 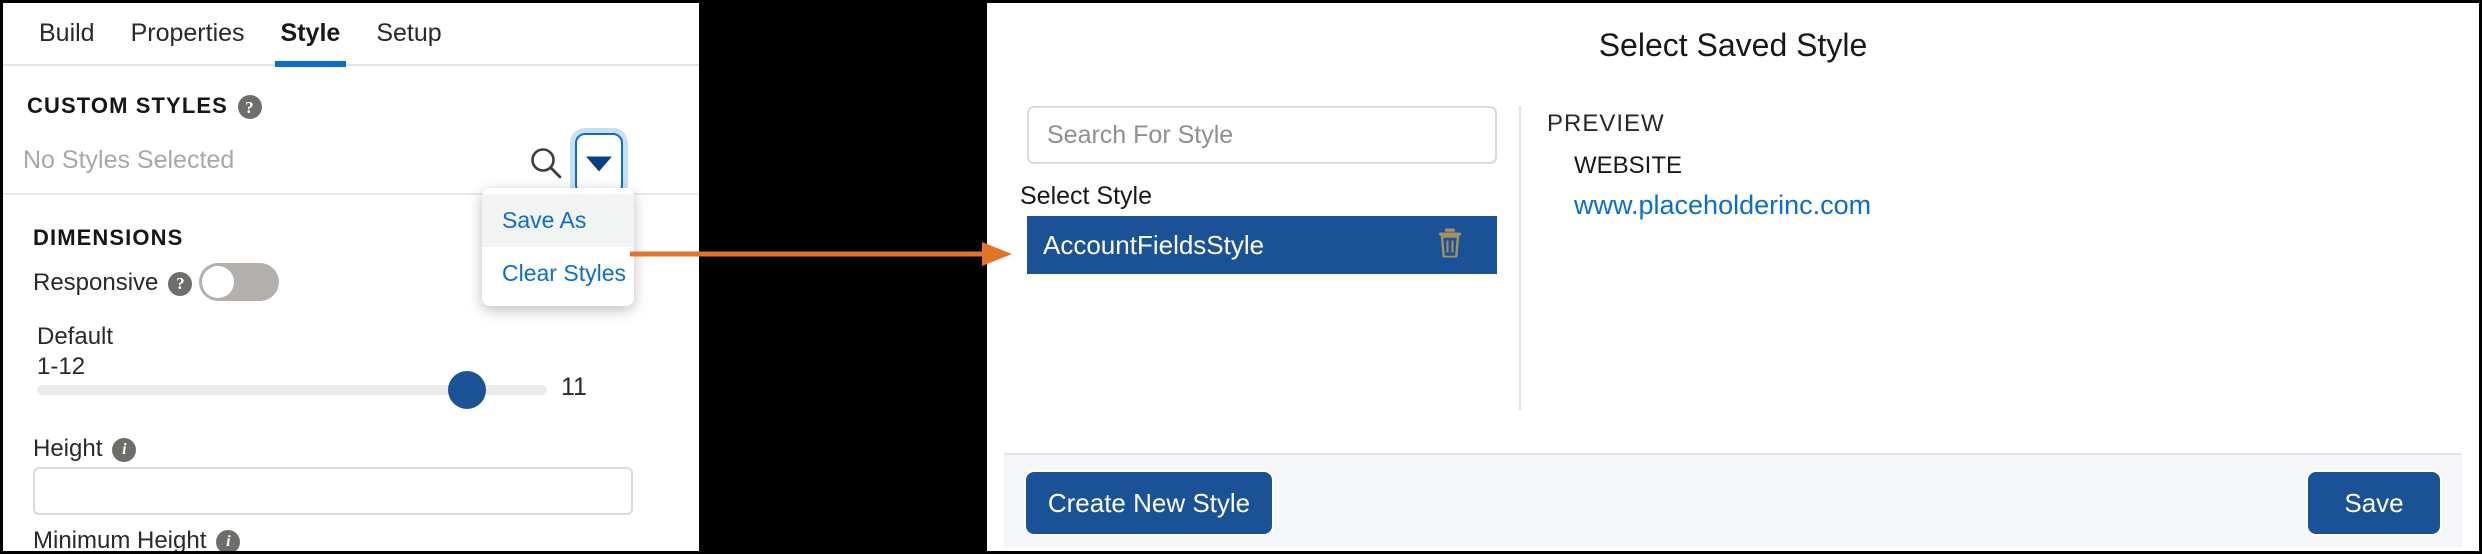 I want to click on custom-styles-heading: CUSTOM STYLES?, so click(x=144, y=106).